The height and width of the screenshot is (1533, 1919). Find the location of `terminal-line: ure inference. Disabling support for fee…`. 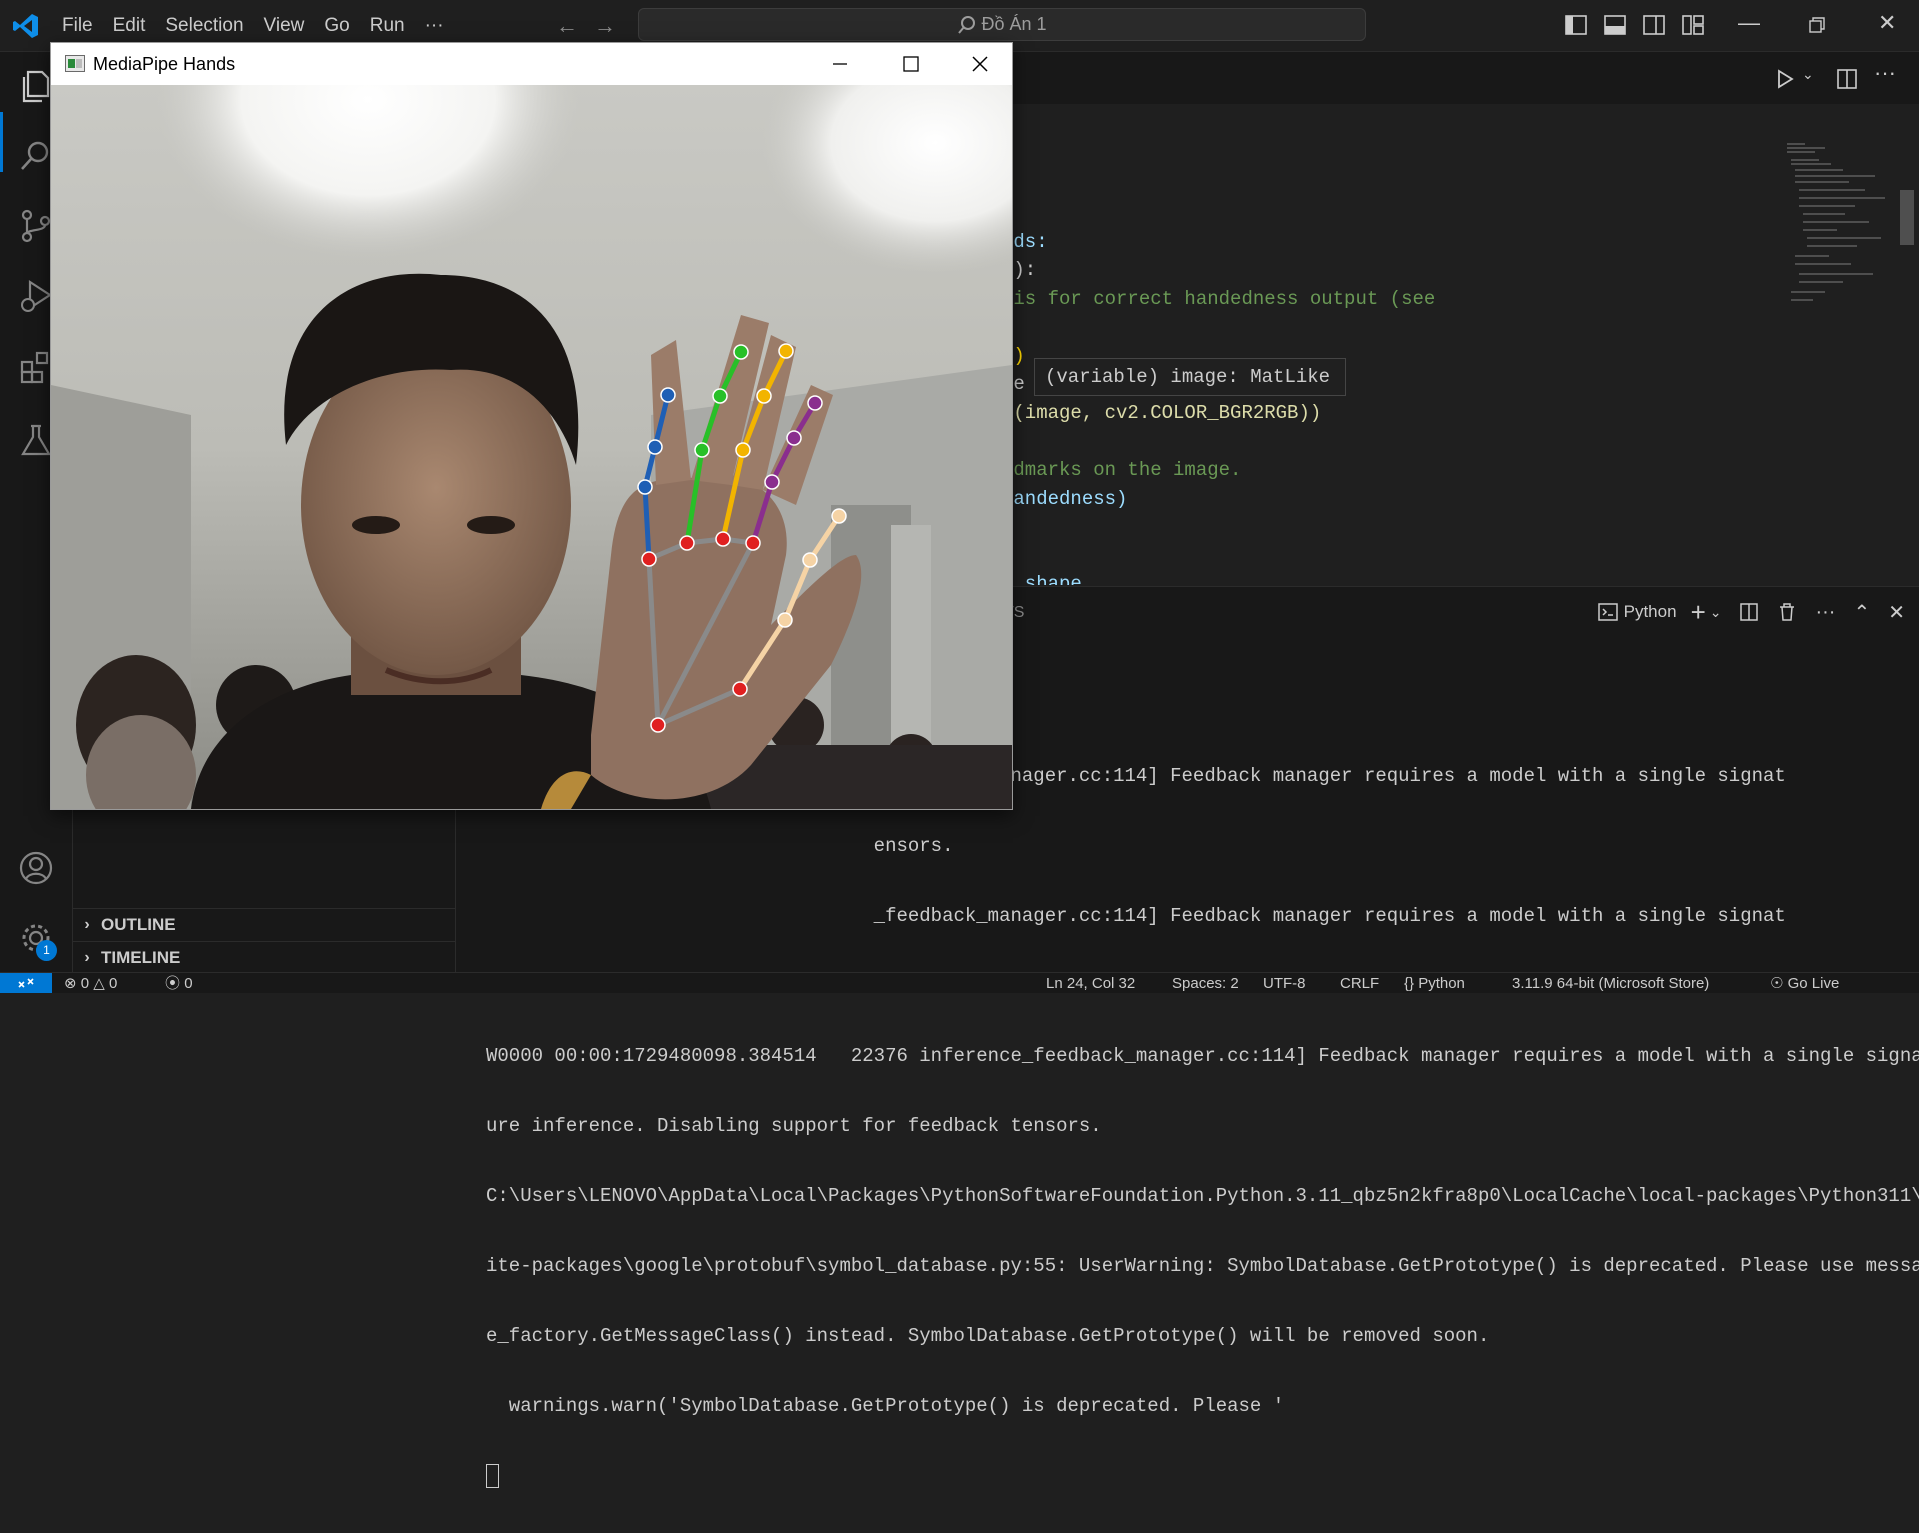

terminal-line: ure inference. Disabling support for fee… is located at coordinates (794, 1126).